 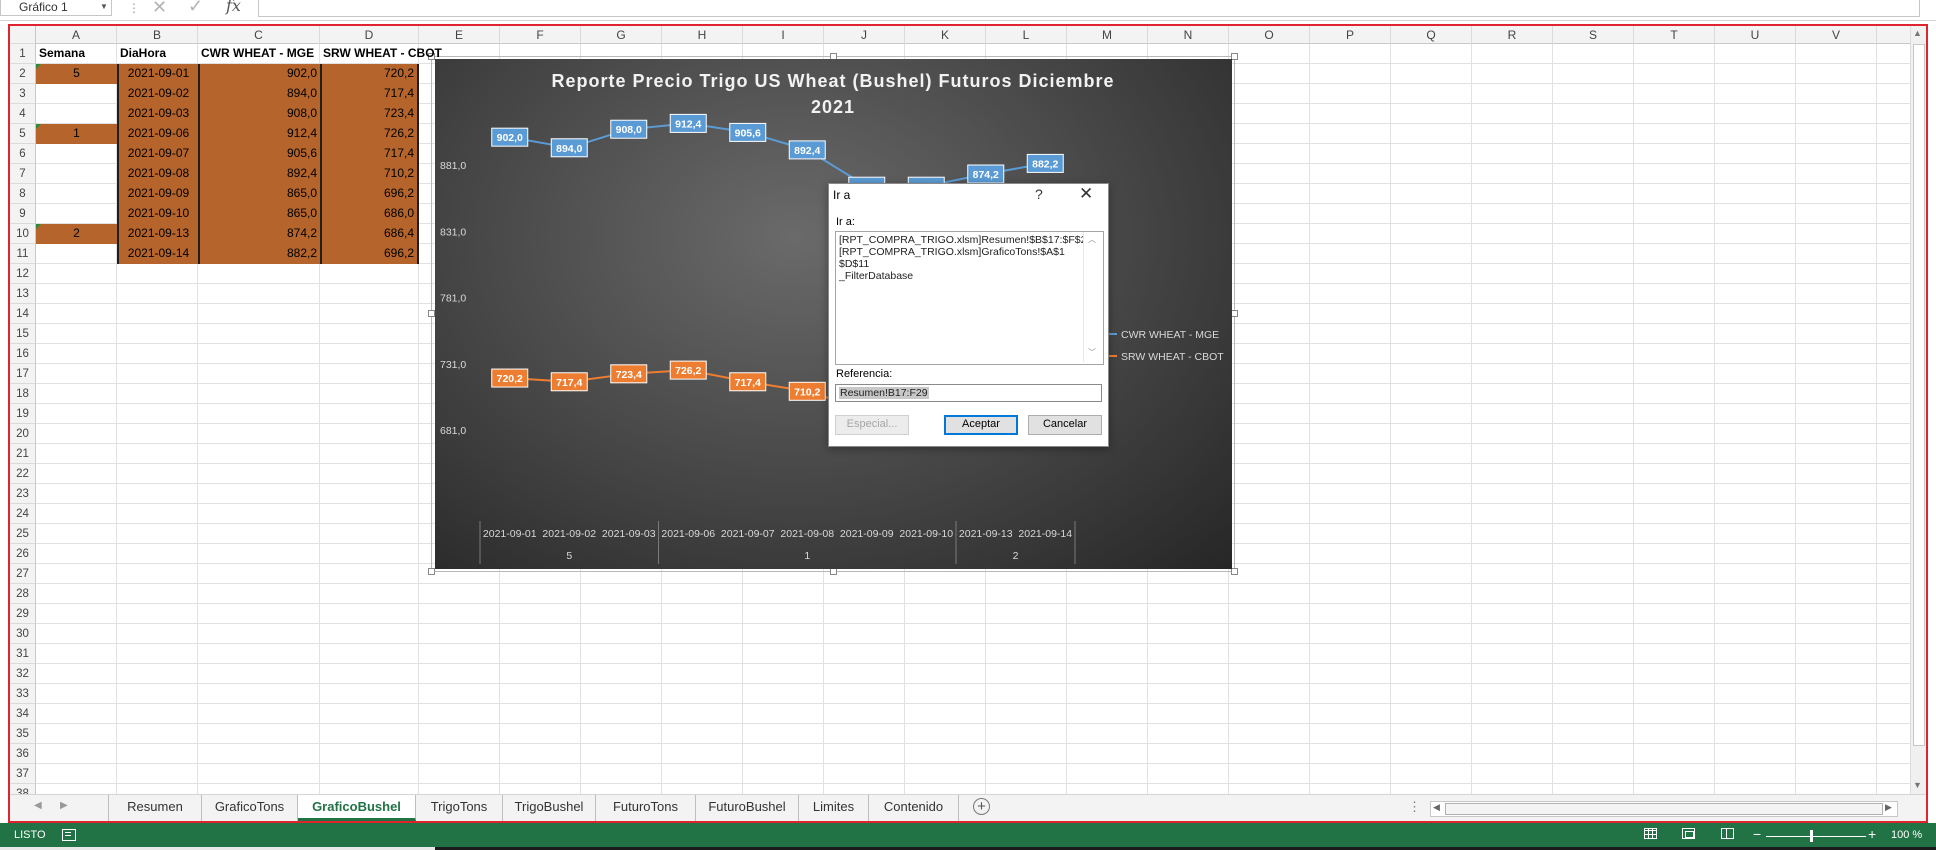 What do you see at coordinates (157, 35) in the screenshot?
I see `column-header: B` at bounding box center [157, 35].